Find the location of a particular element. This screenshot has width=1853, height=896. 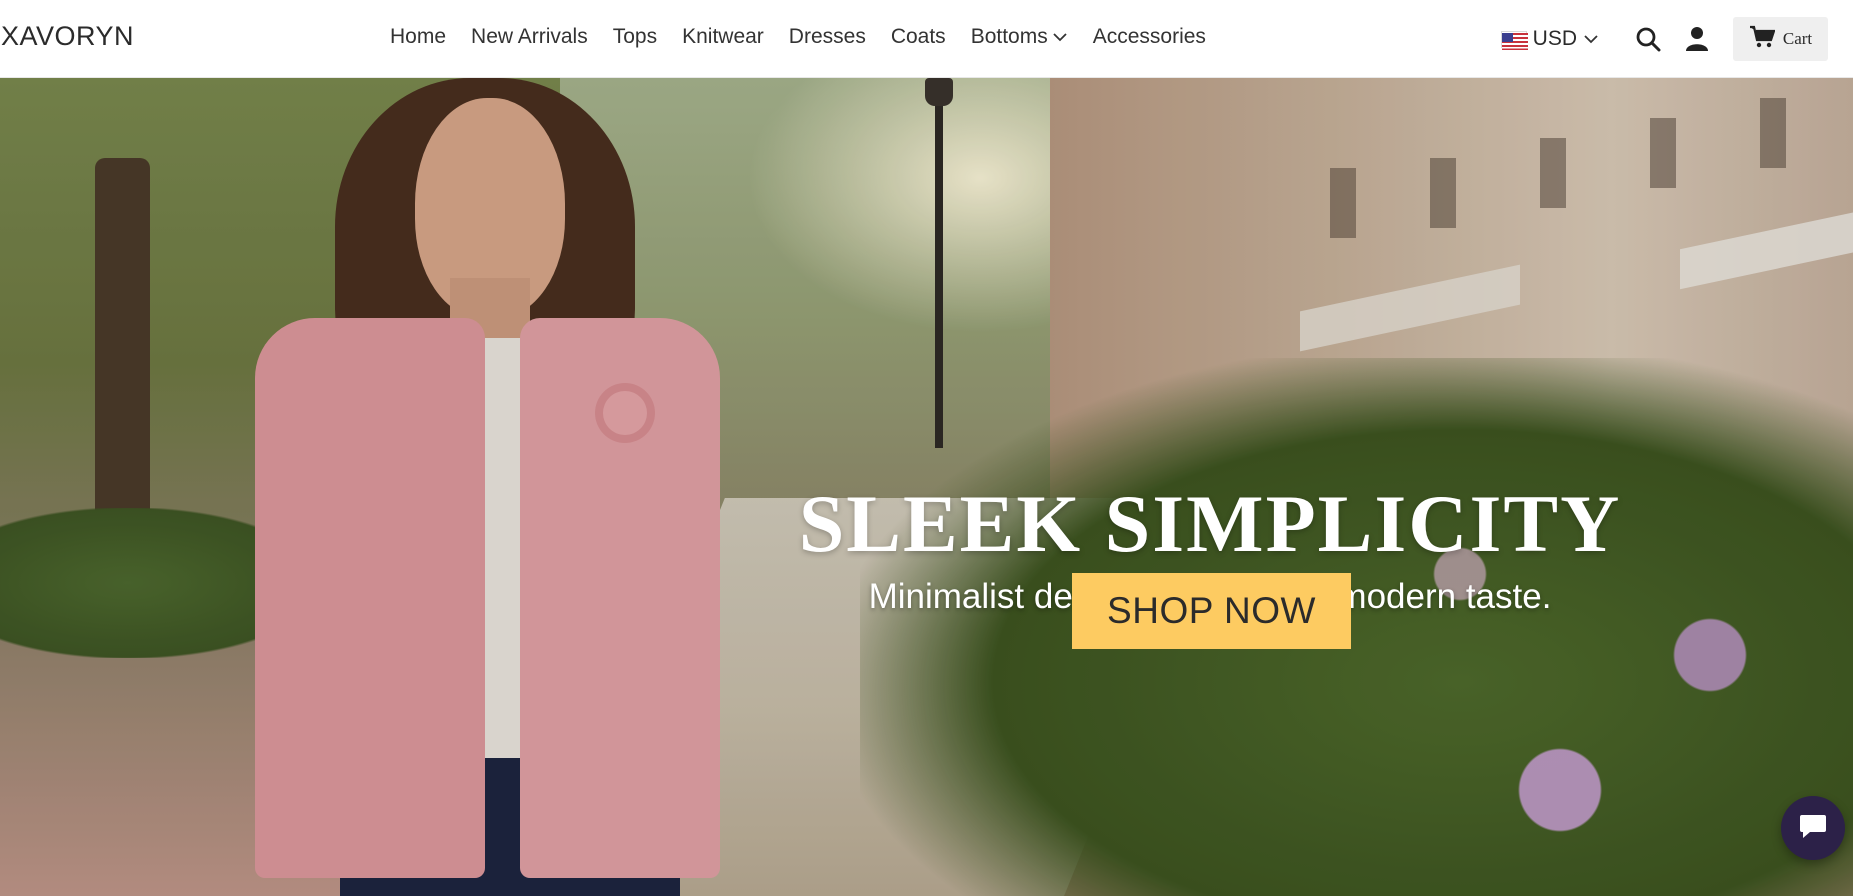

nav-item-label: Dresses is located at coordinates (827, 36).